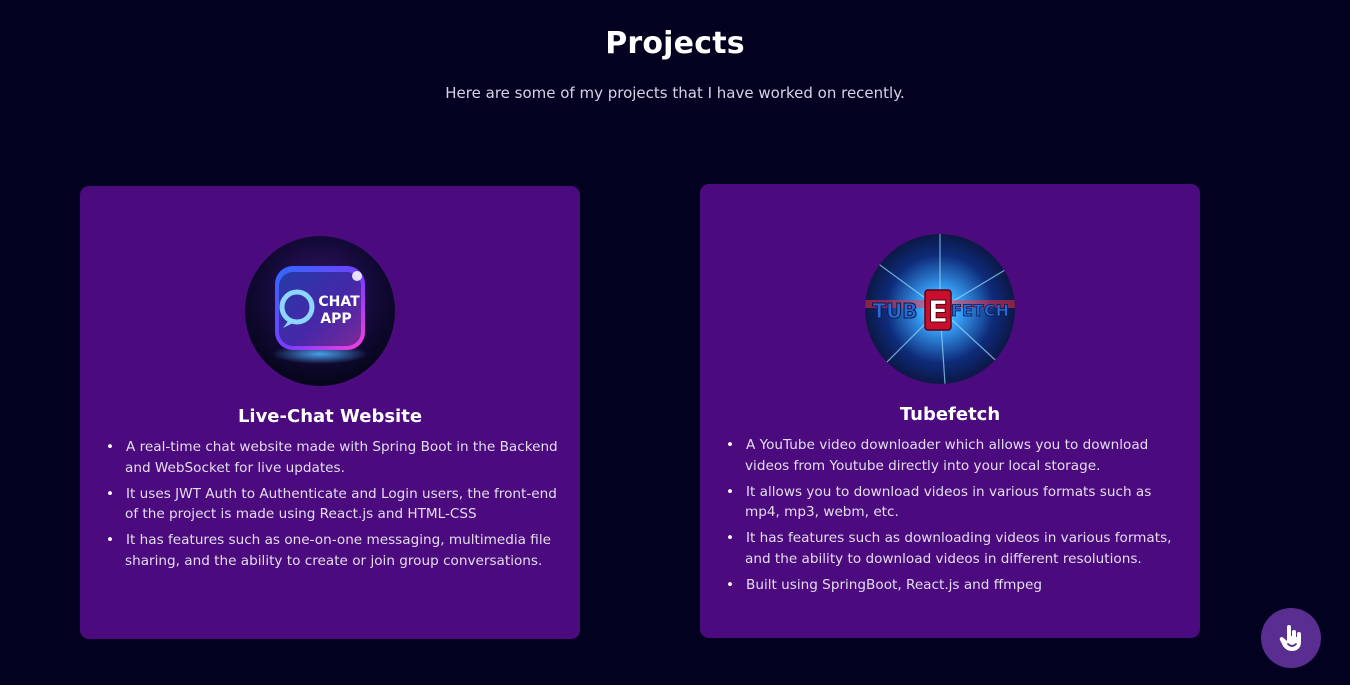 The image size is (1350, 685). I want to click on project-title: Live-Chat Website, so click(330, 416).